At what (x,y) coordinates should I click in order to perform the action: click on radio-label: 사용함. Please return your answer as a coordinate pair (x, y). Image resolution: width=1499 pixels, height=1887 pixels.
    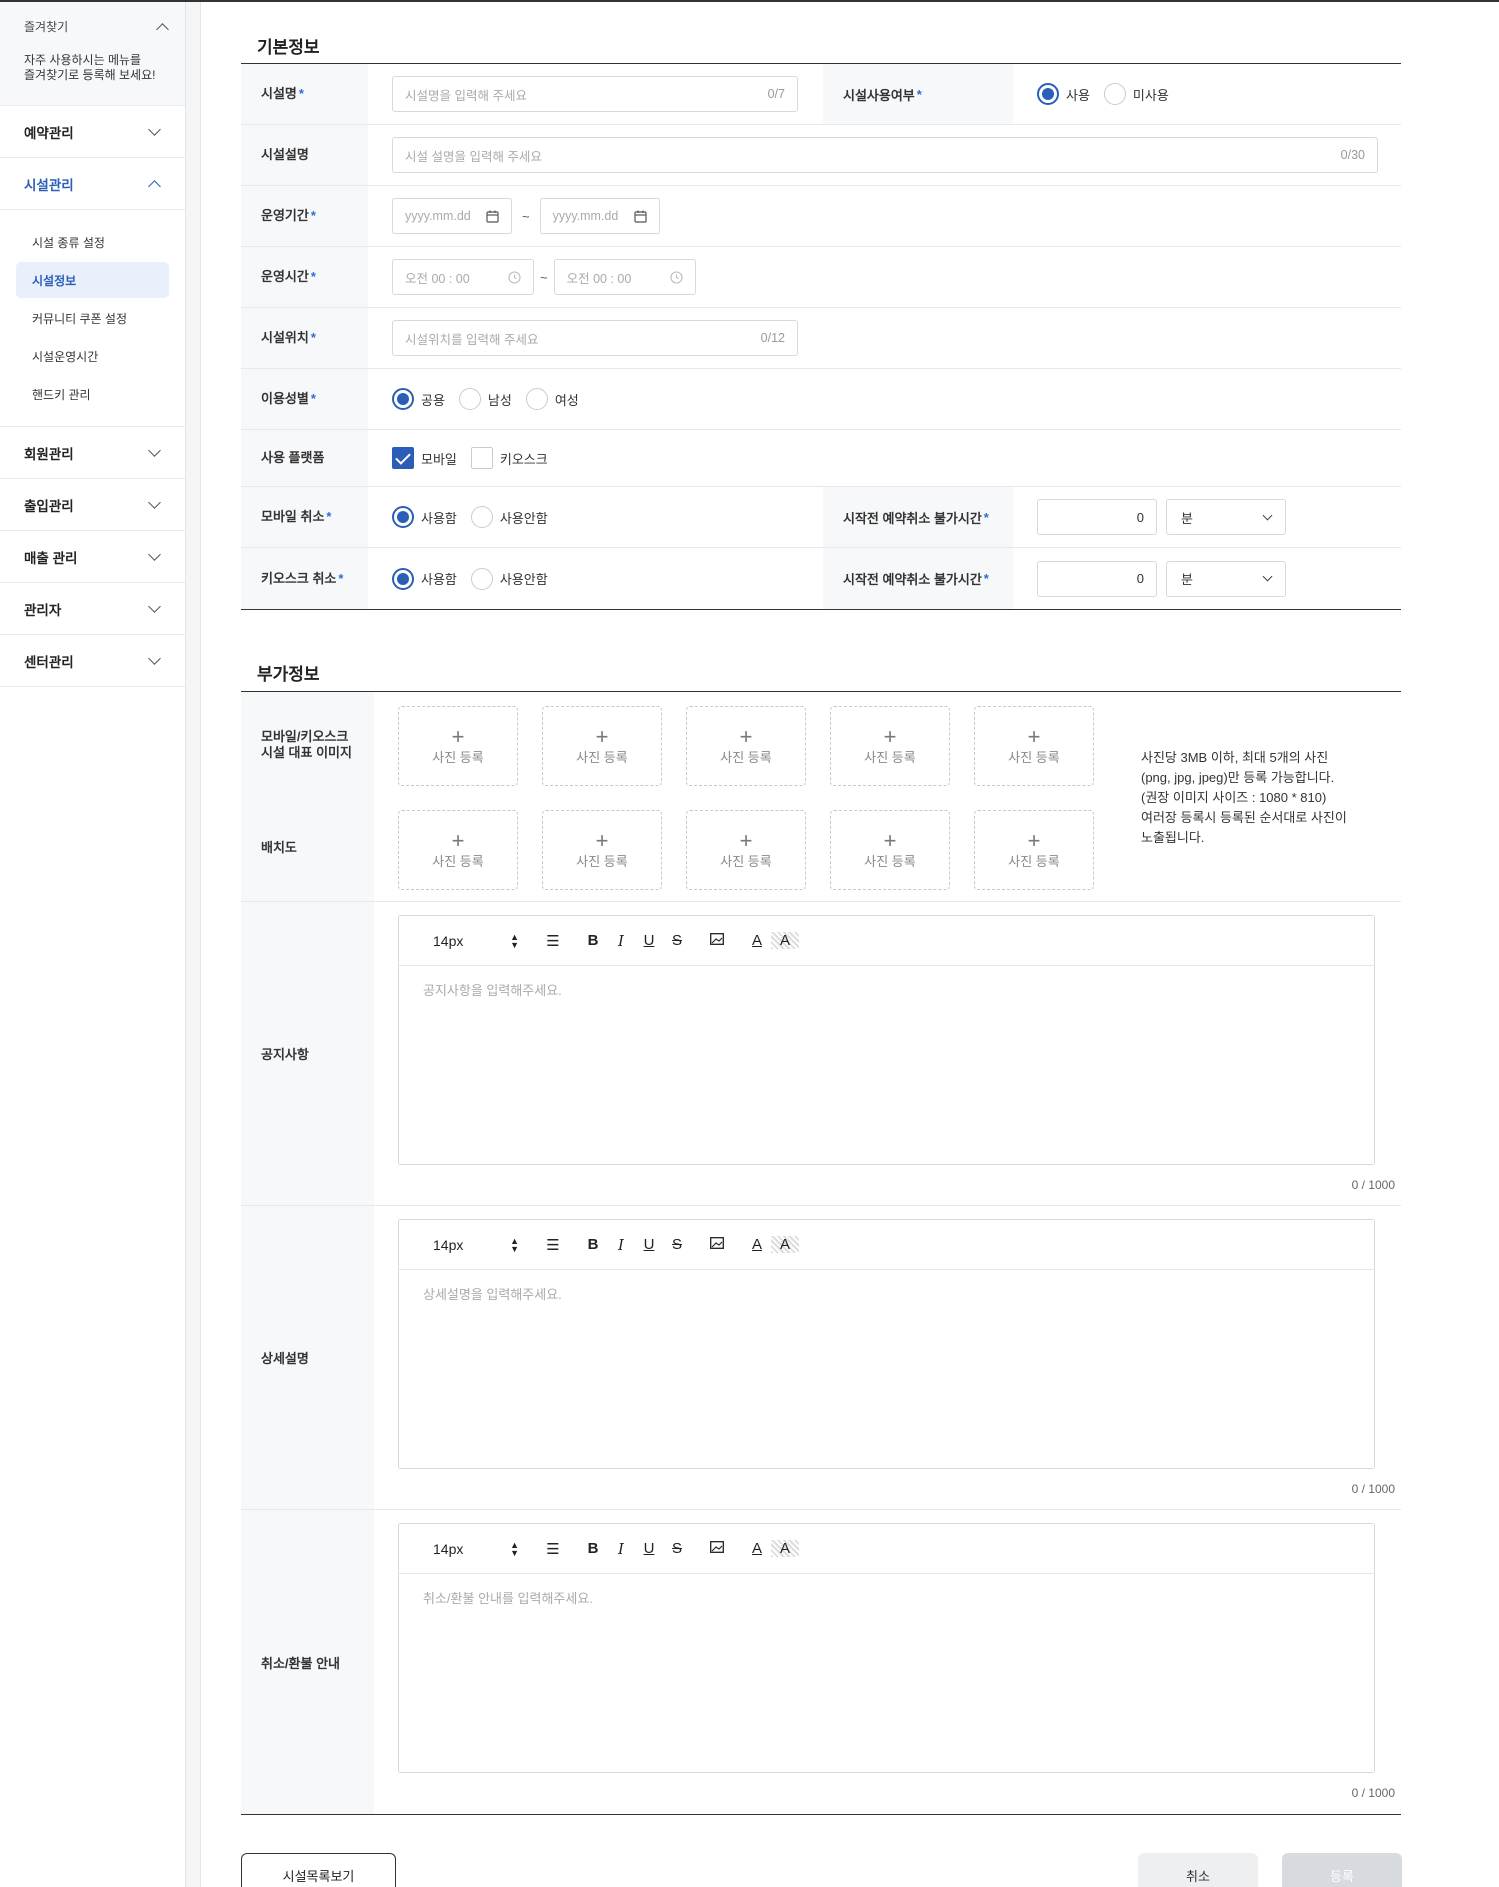
    Looking at the image, I should click on (439, 518).